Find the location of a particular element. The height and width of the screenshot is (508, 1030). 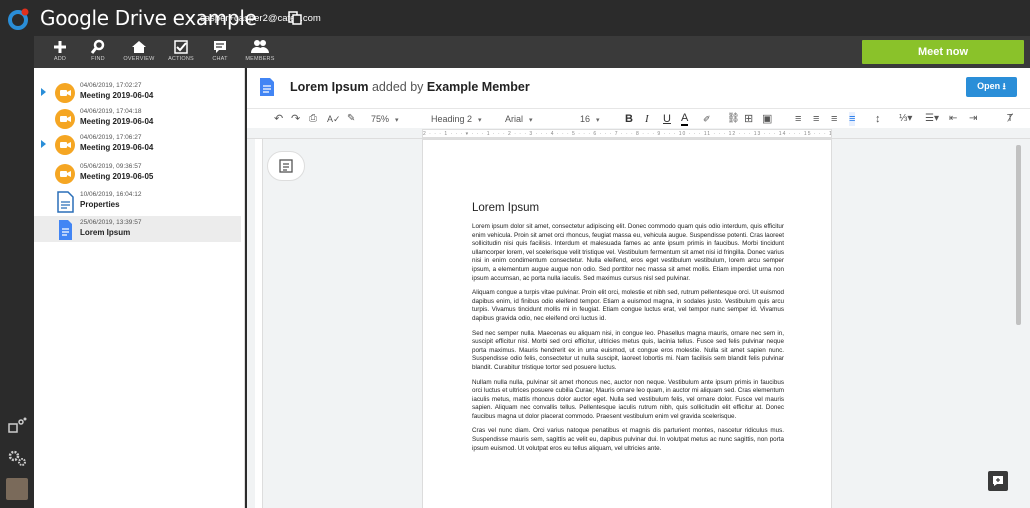

highlight-icon: ✐ is located at coordinates (707, 119).